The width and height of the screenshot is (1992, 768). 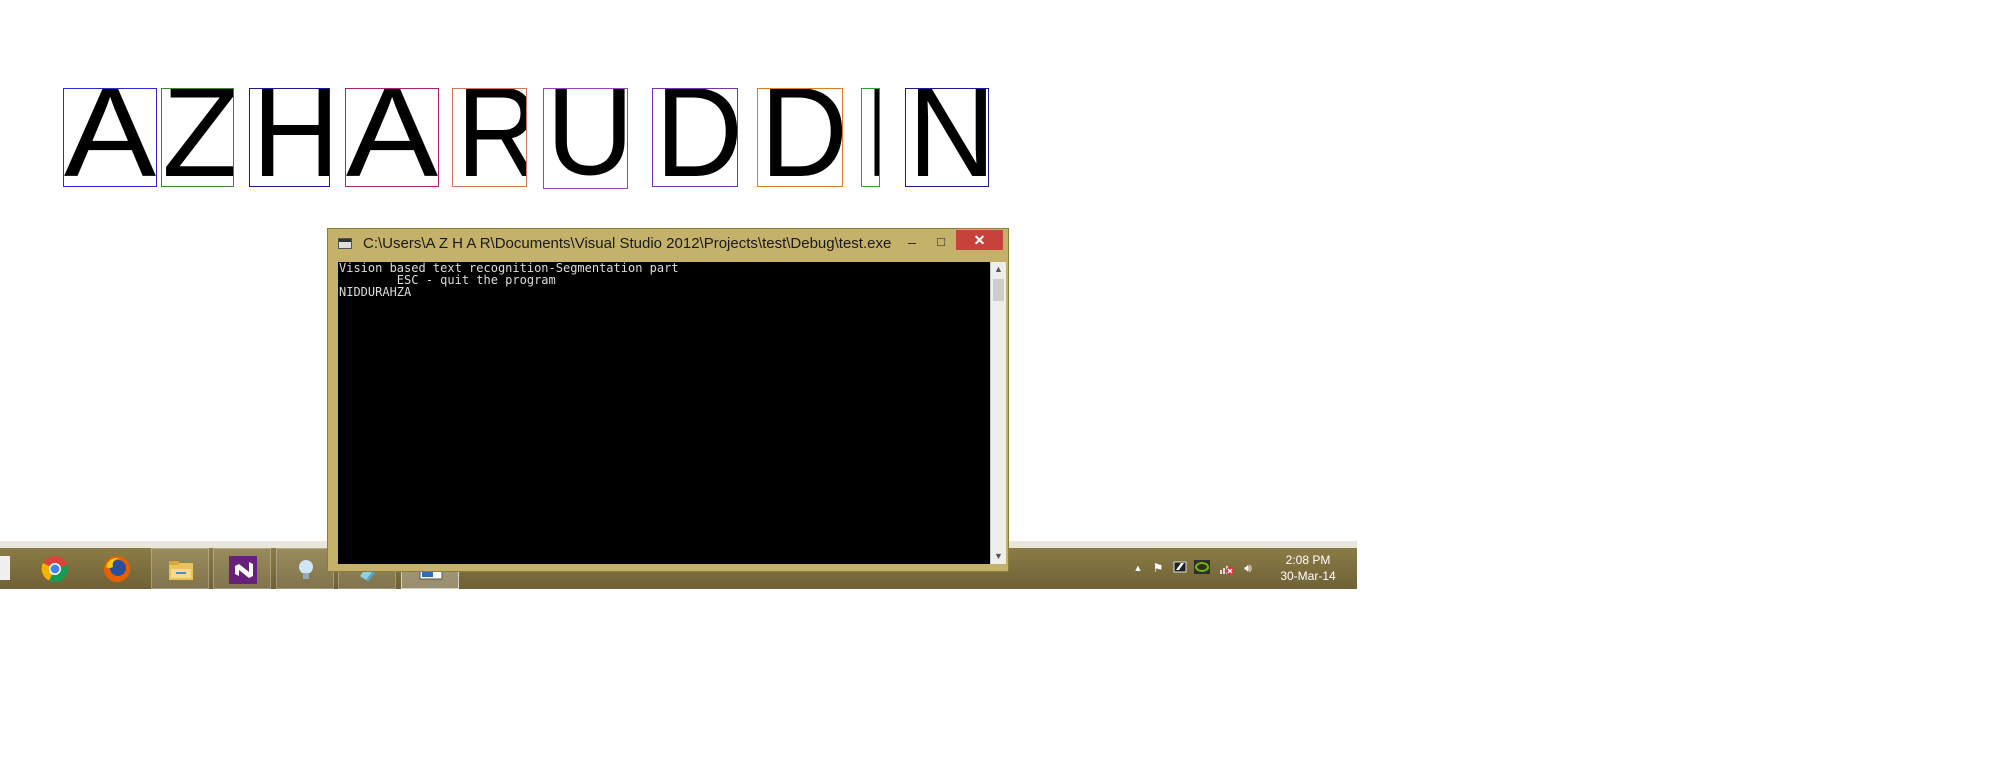 I want to click on segment-letter: U, so click(x=587, y=138).